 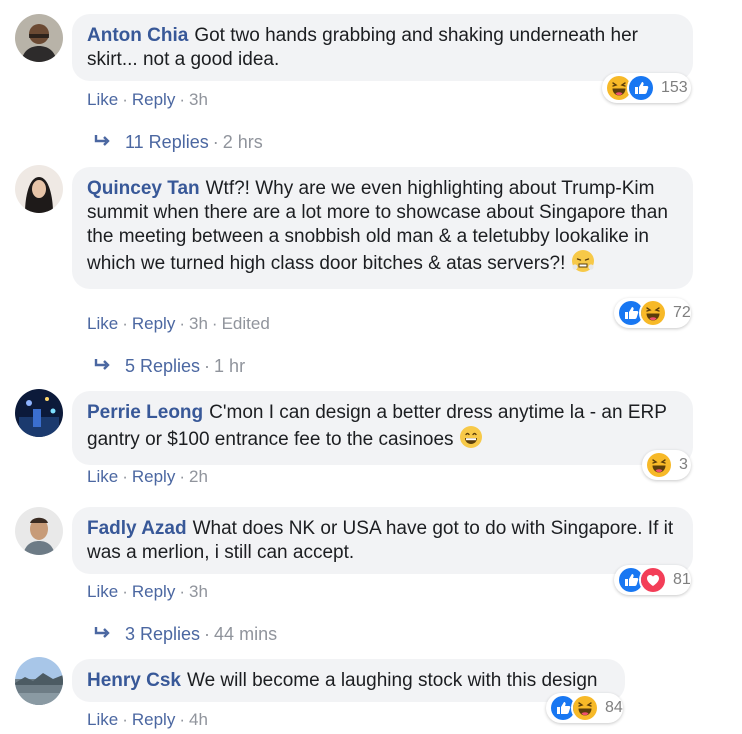 I want to click on replies-count: 5 Replies, so click(x=162, y=366).